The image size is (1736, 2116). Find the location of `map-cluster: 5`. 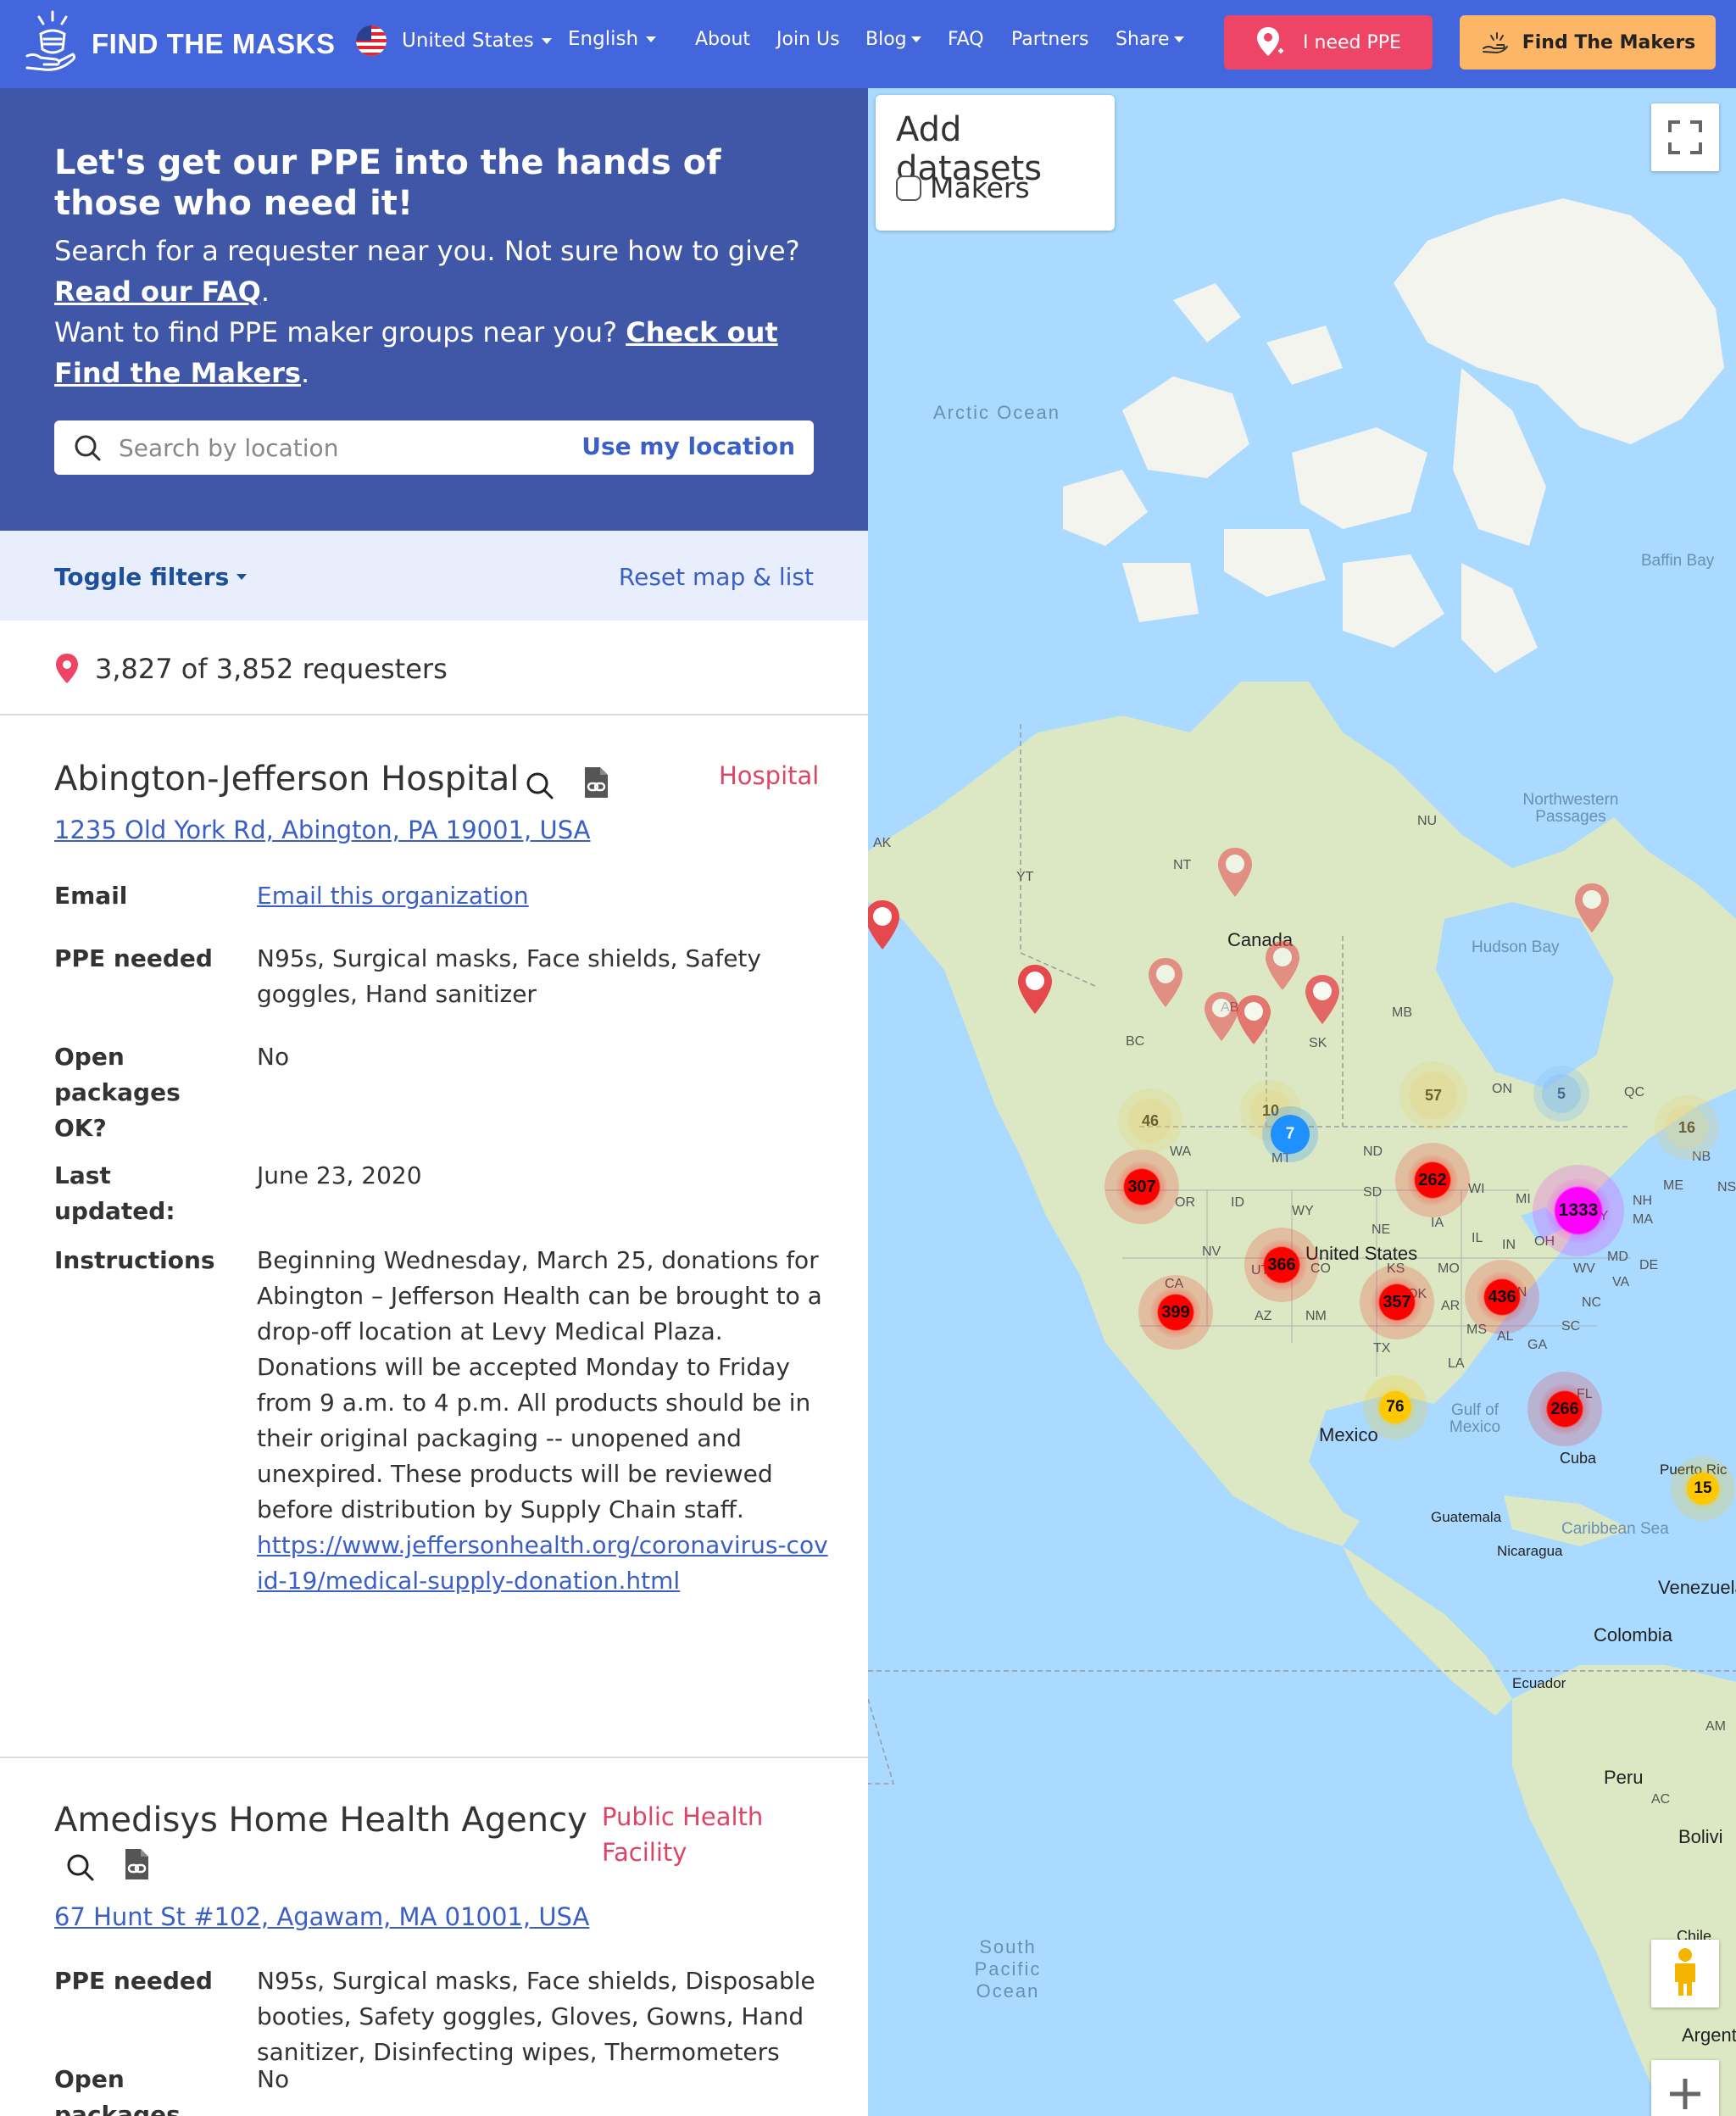

map-cluster: 5 is located at coordinates (1561, 1093).